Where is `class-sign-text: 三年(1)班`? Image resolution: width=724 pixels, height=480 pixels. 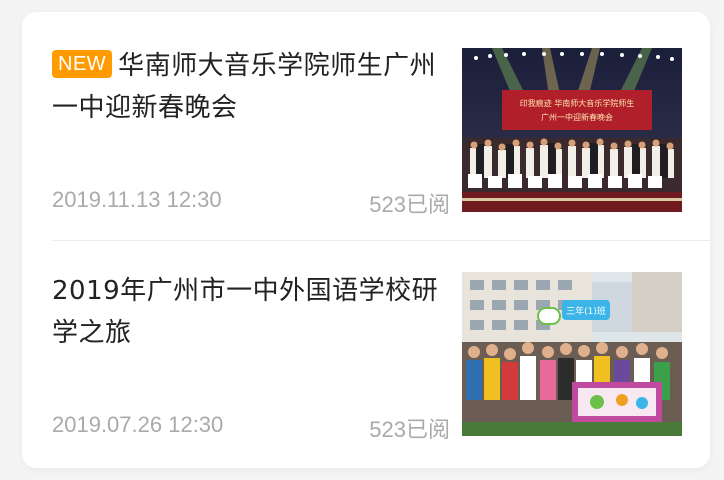
class-sign-text: 三年(1)班 is located at coordinates (586, 311).